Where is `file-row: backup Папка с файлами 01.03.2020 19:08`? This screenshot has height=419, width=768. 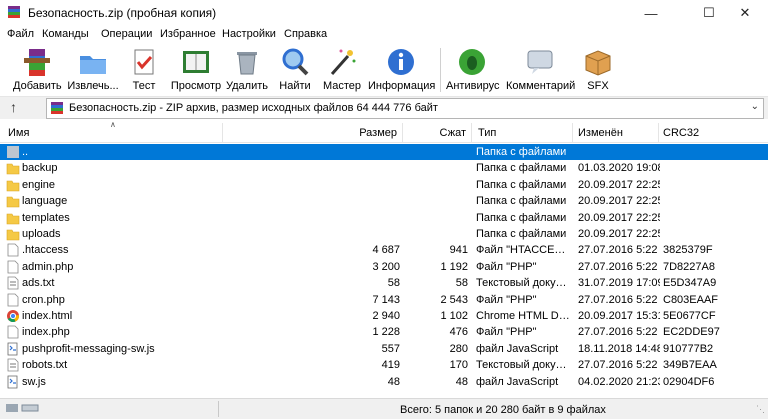 file-row: backup Папка с файлами 01.03.2020 19:08 is located at coordinates (384, 168).